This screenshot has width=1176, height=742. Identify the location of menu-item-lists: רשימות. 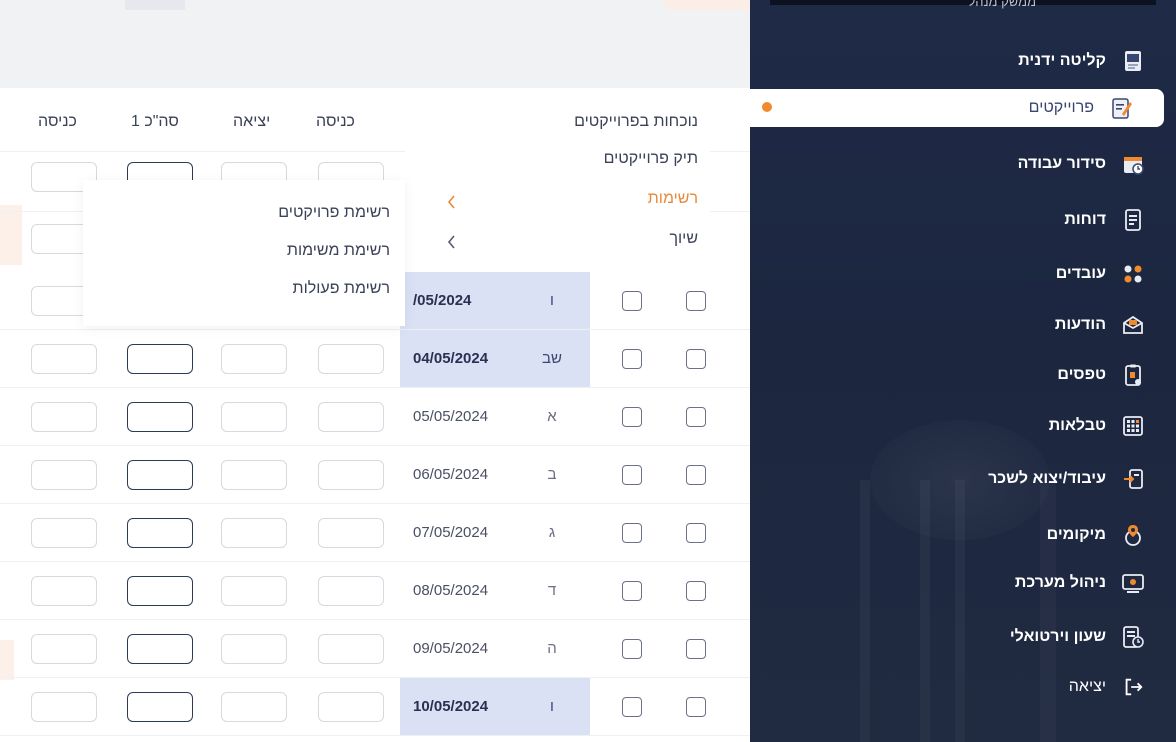
(673, 199).